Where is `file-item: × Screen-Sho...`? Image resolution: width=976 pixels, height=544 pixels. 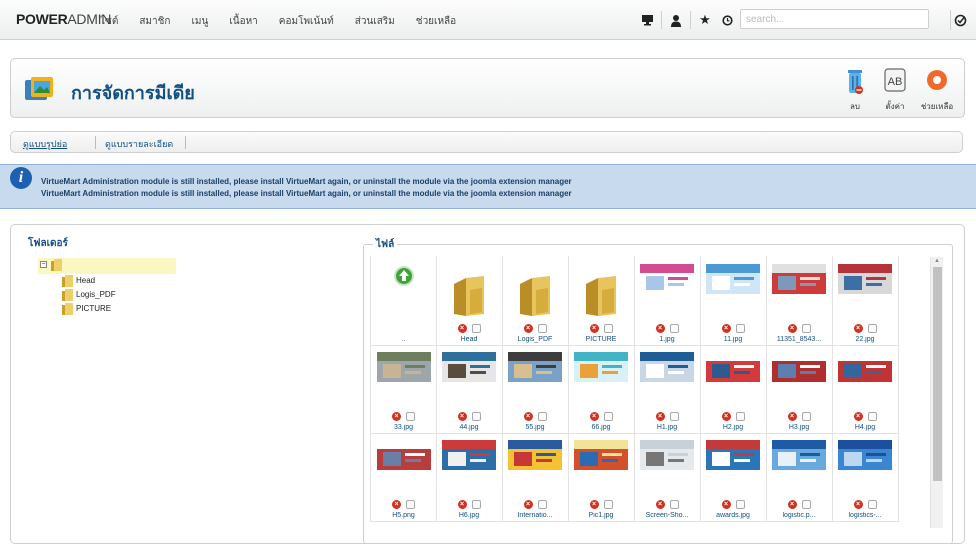
file-item: × Screen-Sho... is located at coordinates (667, 477).